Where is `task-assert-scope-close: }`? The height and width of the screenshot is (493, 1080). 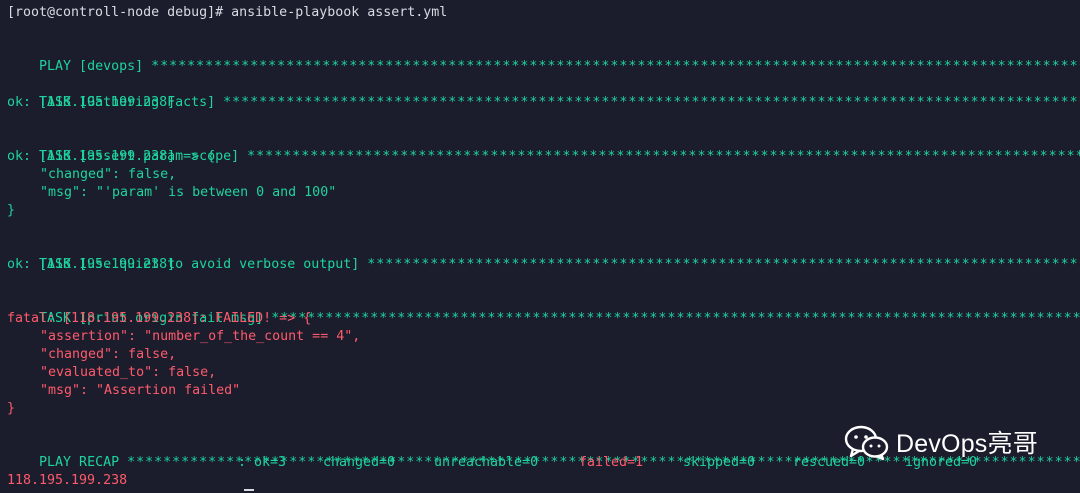 task-assert-scope-close: } is located at coordinates (11, 210).